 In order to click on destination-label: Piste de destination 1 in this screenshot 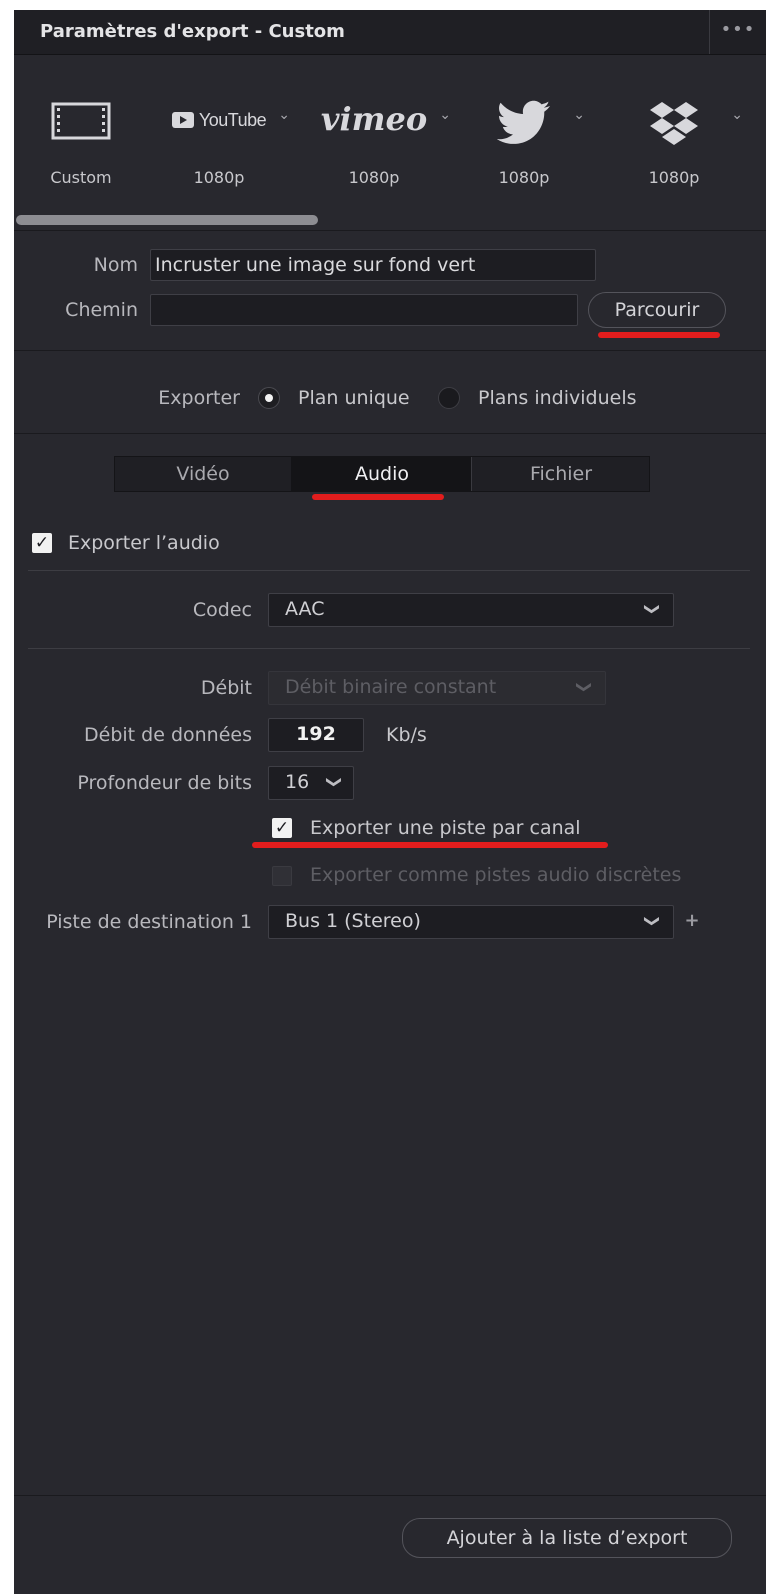, I will do `click(149, 922)`.